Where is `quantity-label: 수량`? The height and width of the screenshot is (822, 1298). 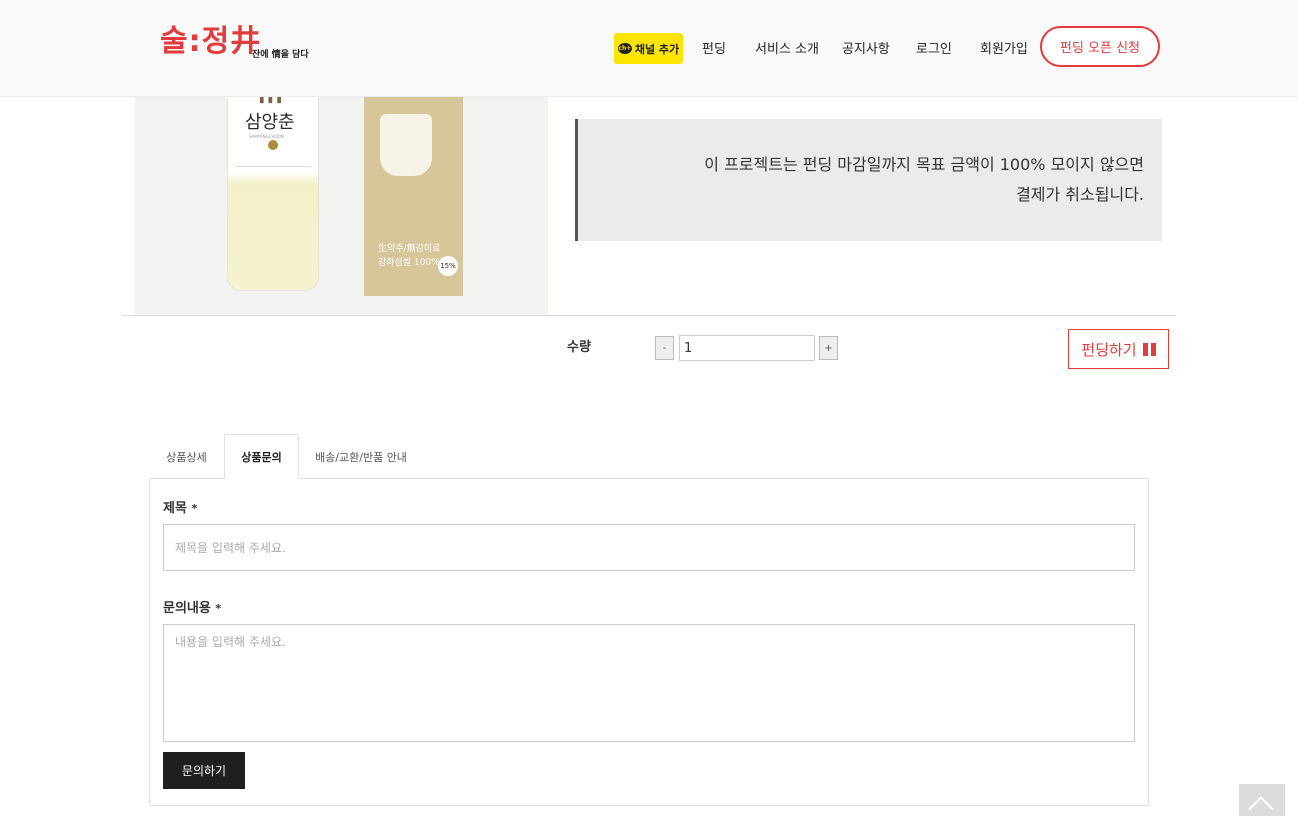
quantity-label: 수량 is located at coordinates (579, 347).